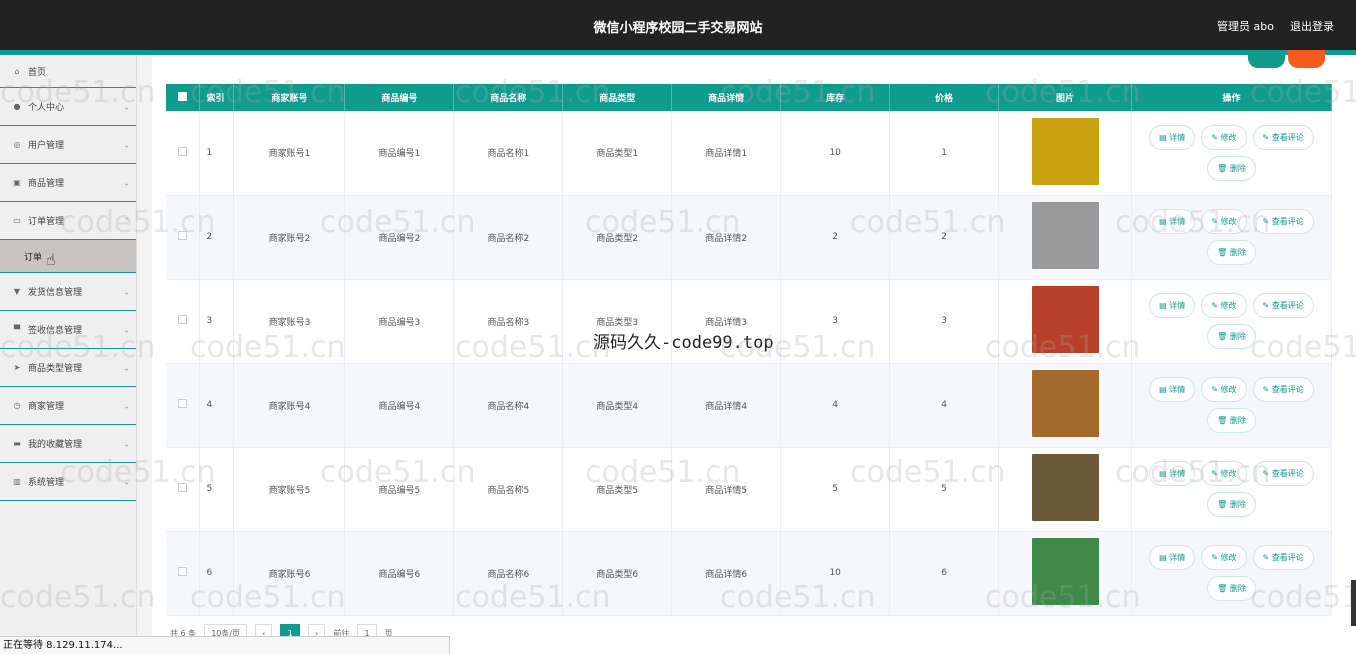  Describe the element at coordinates (617, 237) in the screenshot. I see `cell-type: 商品类型2` at that location.